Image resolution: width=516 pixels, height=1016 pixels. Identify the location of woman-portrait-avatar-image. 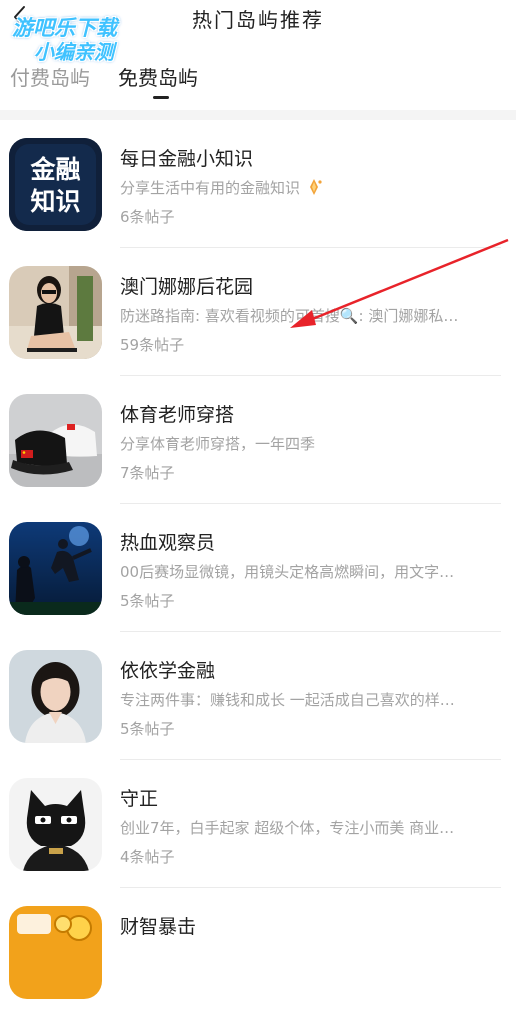
(55, 312).